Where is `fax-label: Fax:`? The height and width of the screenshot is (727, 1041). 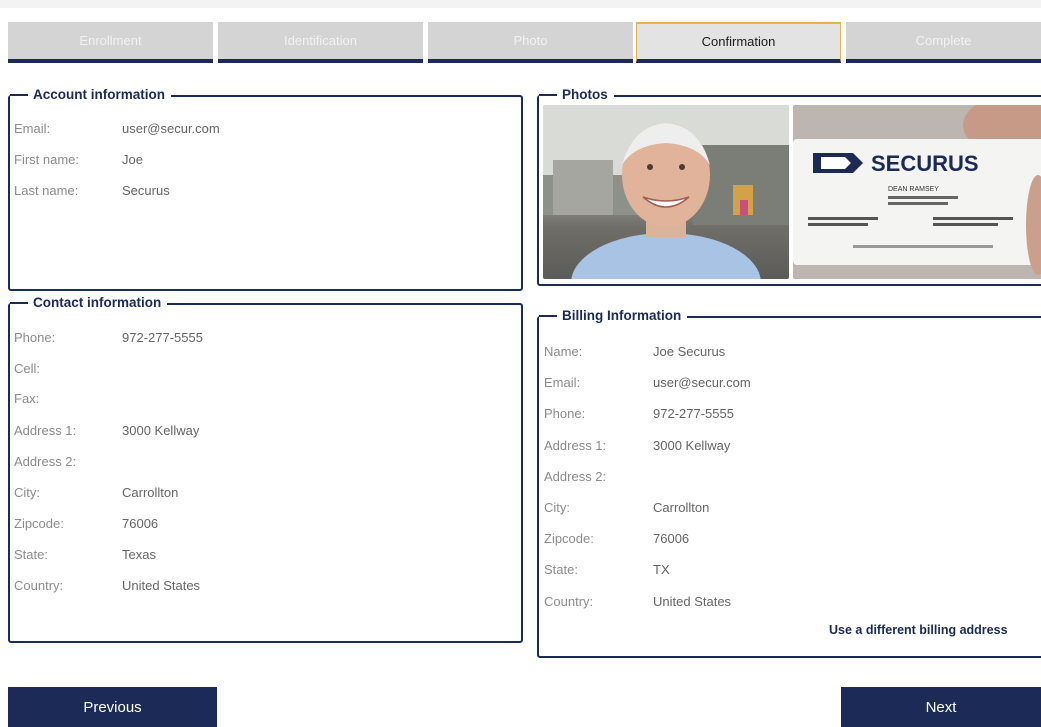 fax-label: Fax: is located at coordinates (27, 398).